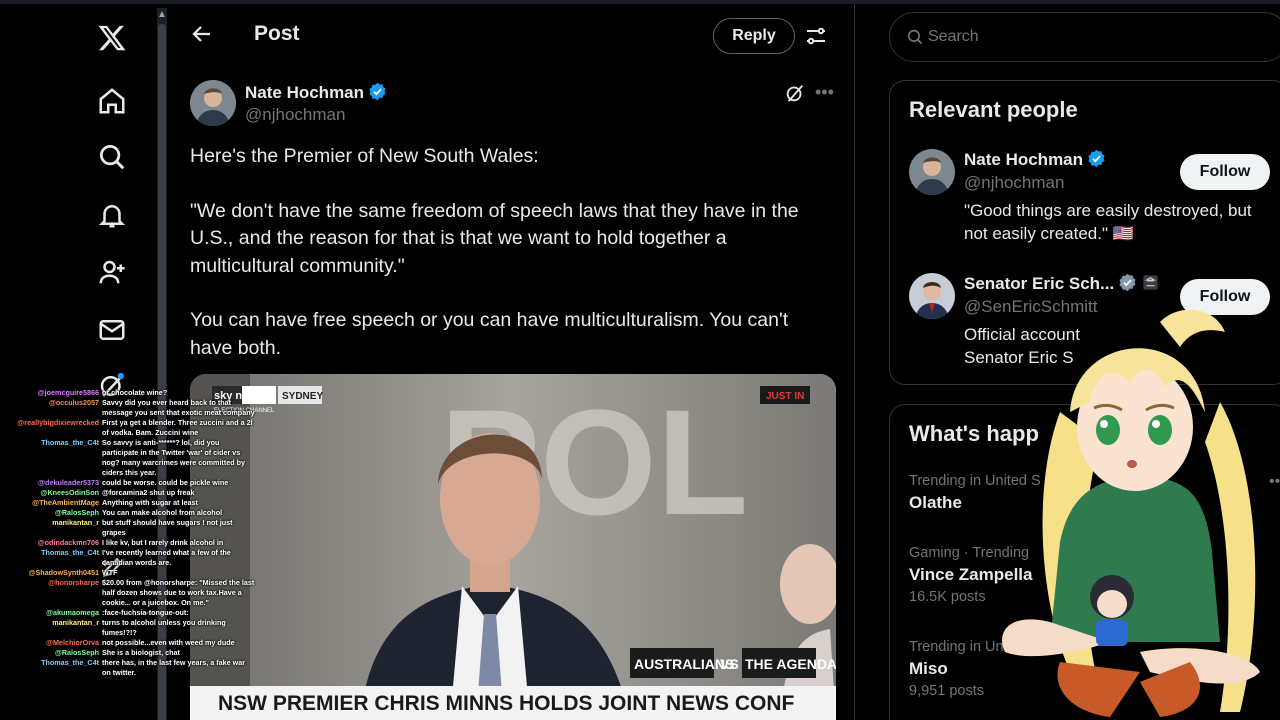 Image resolution: width=1280 pixels, height=720 pixels. What do you see at coordinates (112, 215) in the screenshot?
I see `notifications-icon` at bounding box center [112, 215].